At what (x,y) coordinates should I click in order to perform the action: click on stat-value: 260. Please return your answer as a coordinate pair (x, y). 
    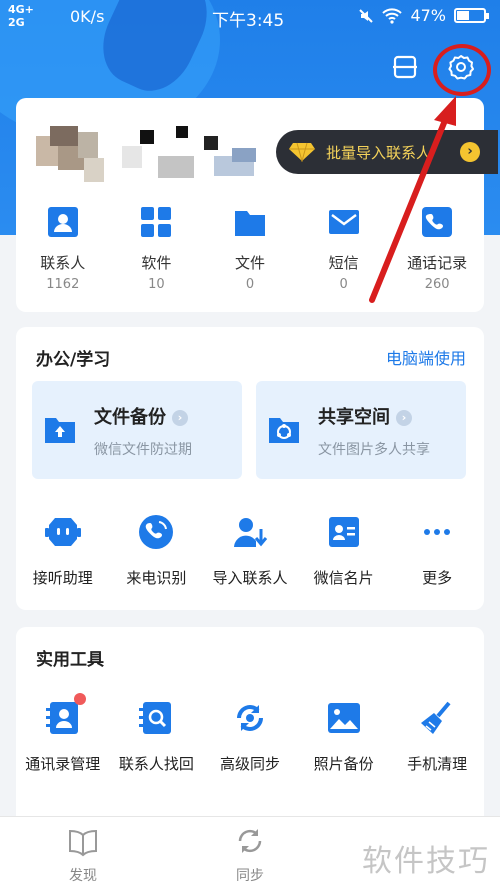
    Looking at the image, I should click on (437, 284).